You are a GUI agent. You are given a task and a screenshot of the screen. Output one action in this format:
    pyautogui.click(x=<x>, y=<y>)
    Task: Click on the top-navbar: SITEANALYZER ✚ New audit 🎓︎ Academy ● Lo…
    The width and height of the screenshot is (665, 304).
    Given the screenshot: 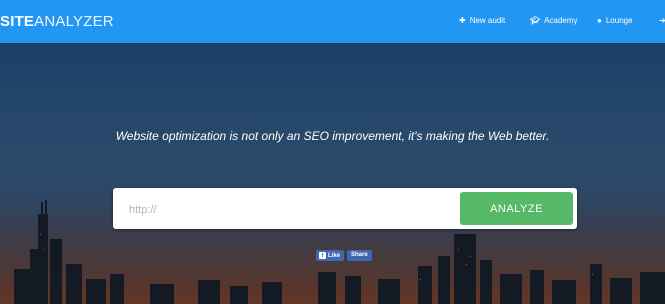 What is the action you would take?
    pyautogui.click(x=332, y=21)
    